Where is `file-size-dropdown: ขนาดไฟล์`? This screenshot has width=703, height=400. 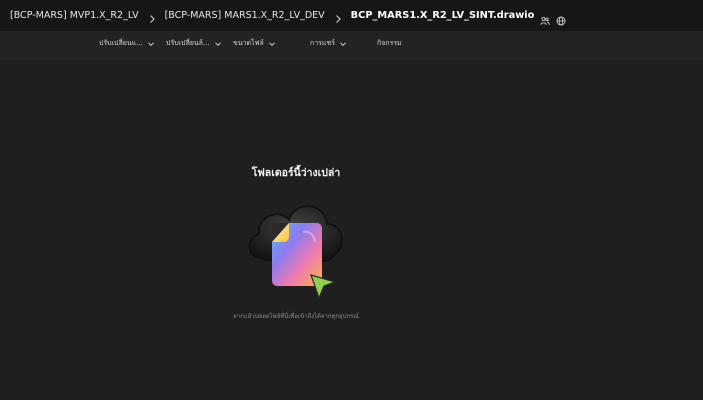 file-size-dropdown: ขนาดไฟล์ is located at coordinates (254, 43).